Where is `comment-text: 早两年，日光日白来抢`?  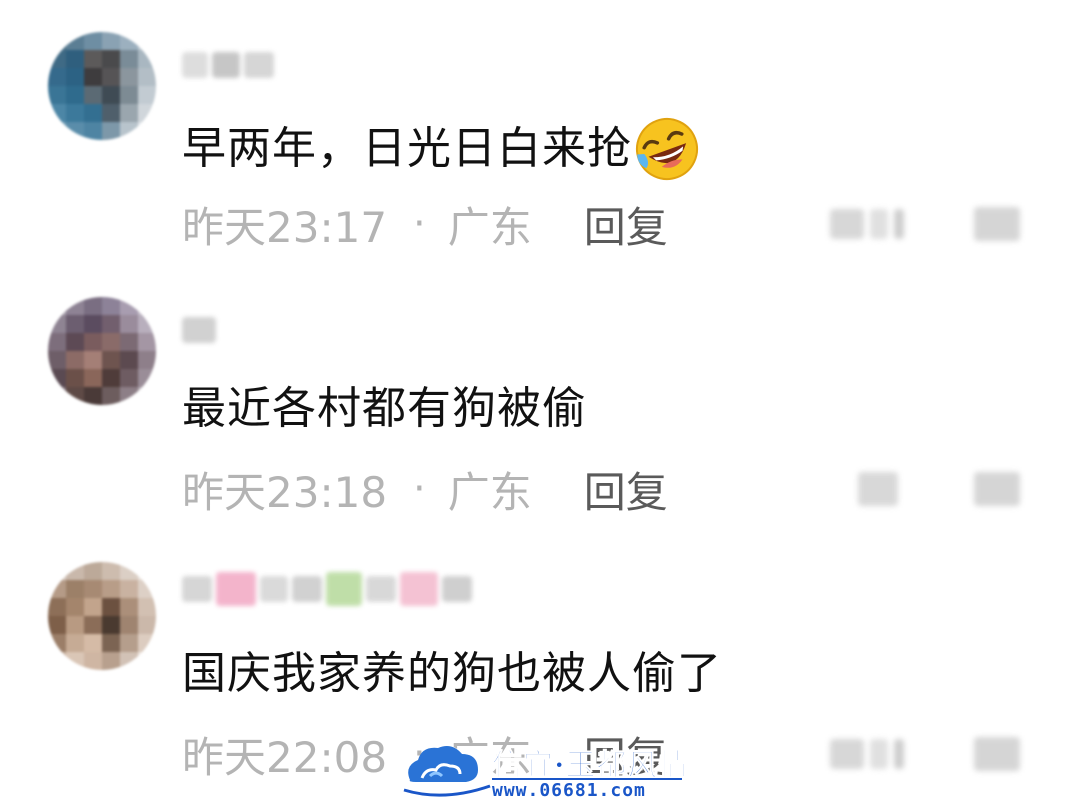 comment-text: 早两年，日光日白来抢 is located at coordinates (441, 149).